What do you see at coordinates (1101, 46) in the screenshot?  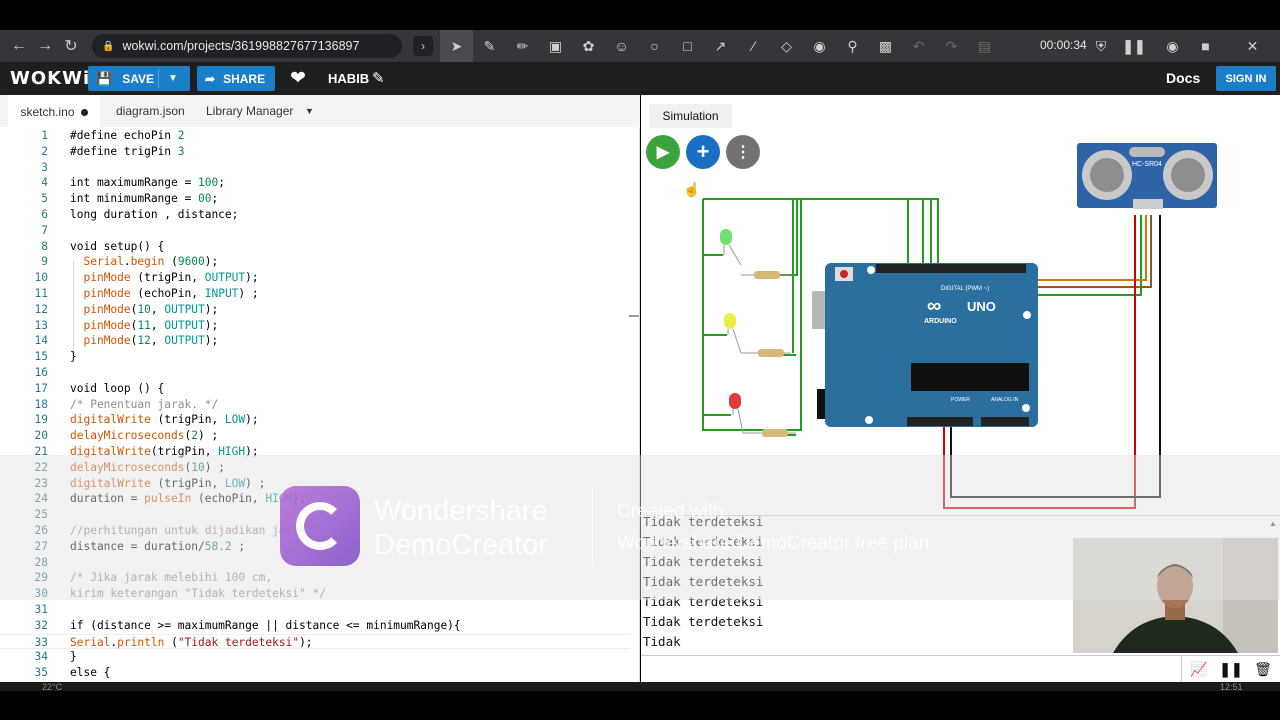 I see `shield-icon: ⛨` at bounding box center [1101, 46].